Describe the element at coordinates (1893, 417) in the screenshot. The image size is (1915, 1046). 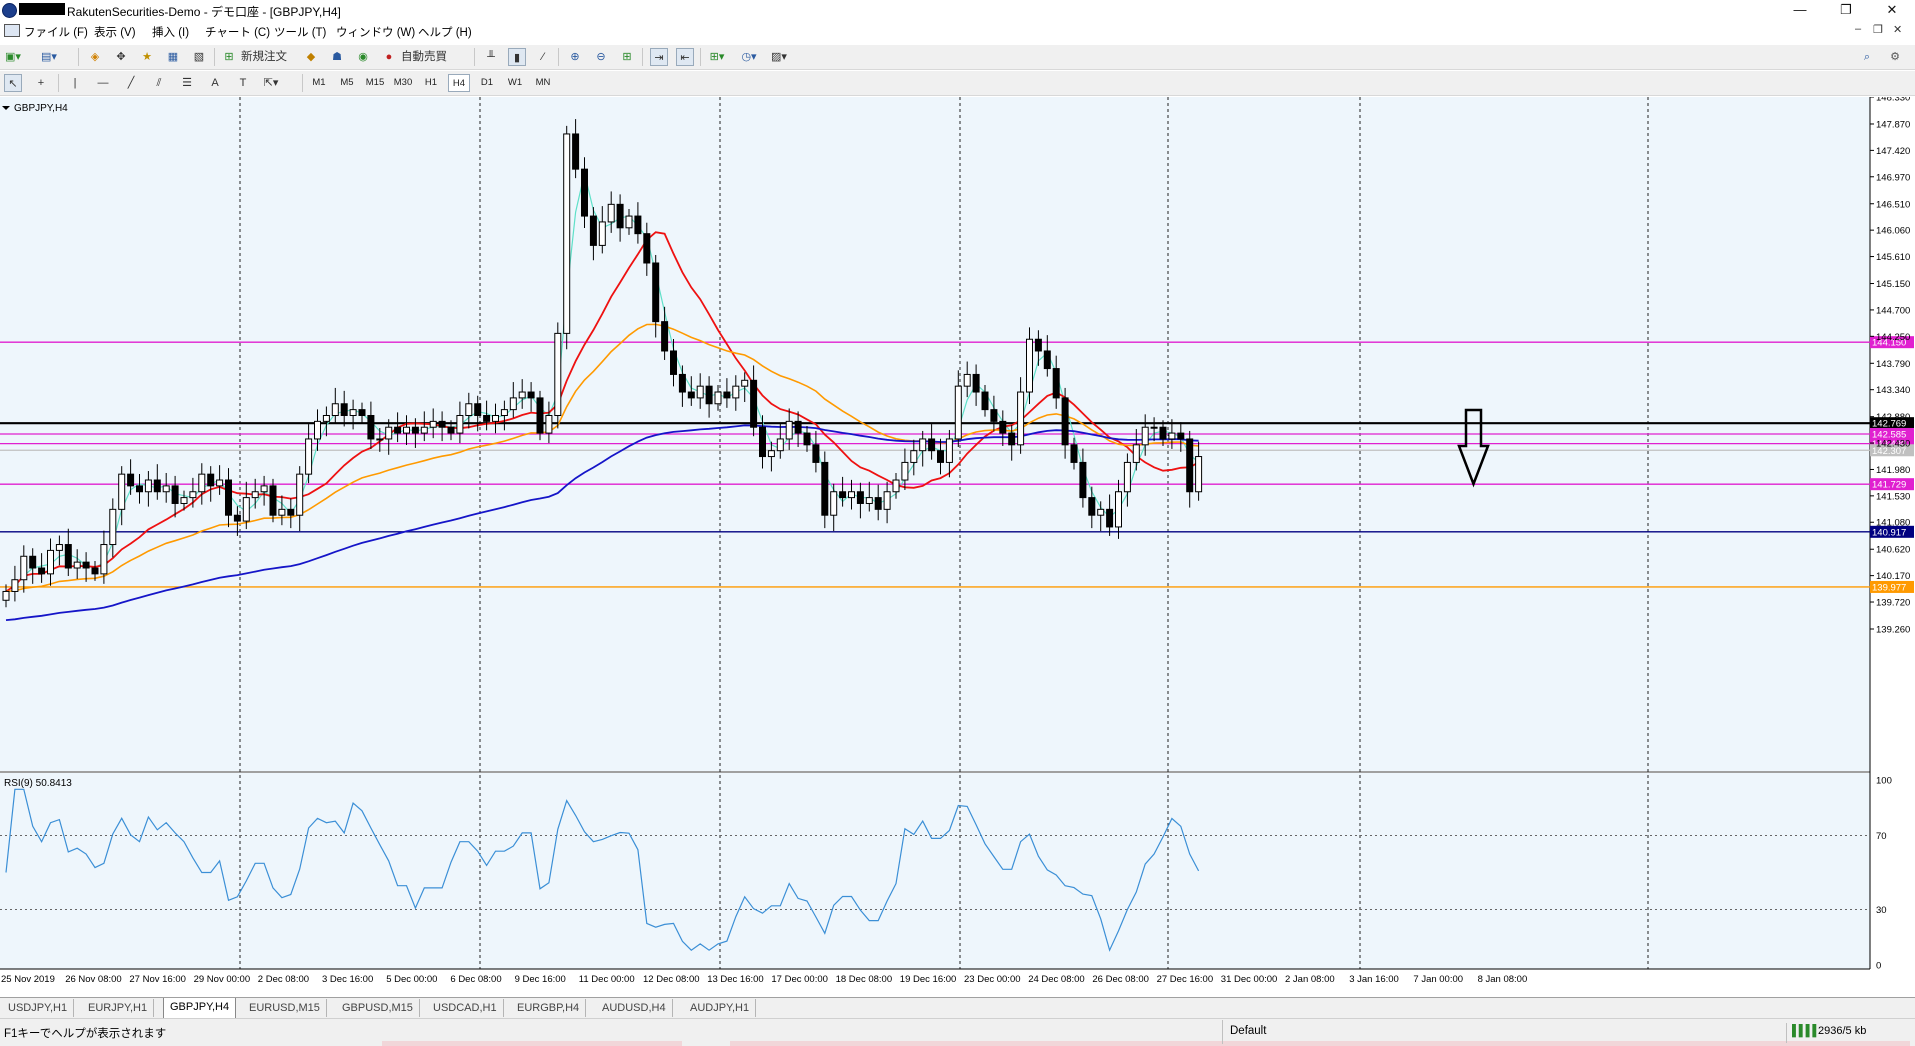
I see `price-tick-label: 142.880` at that location.